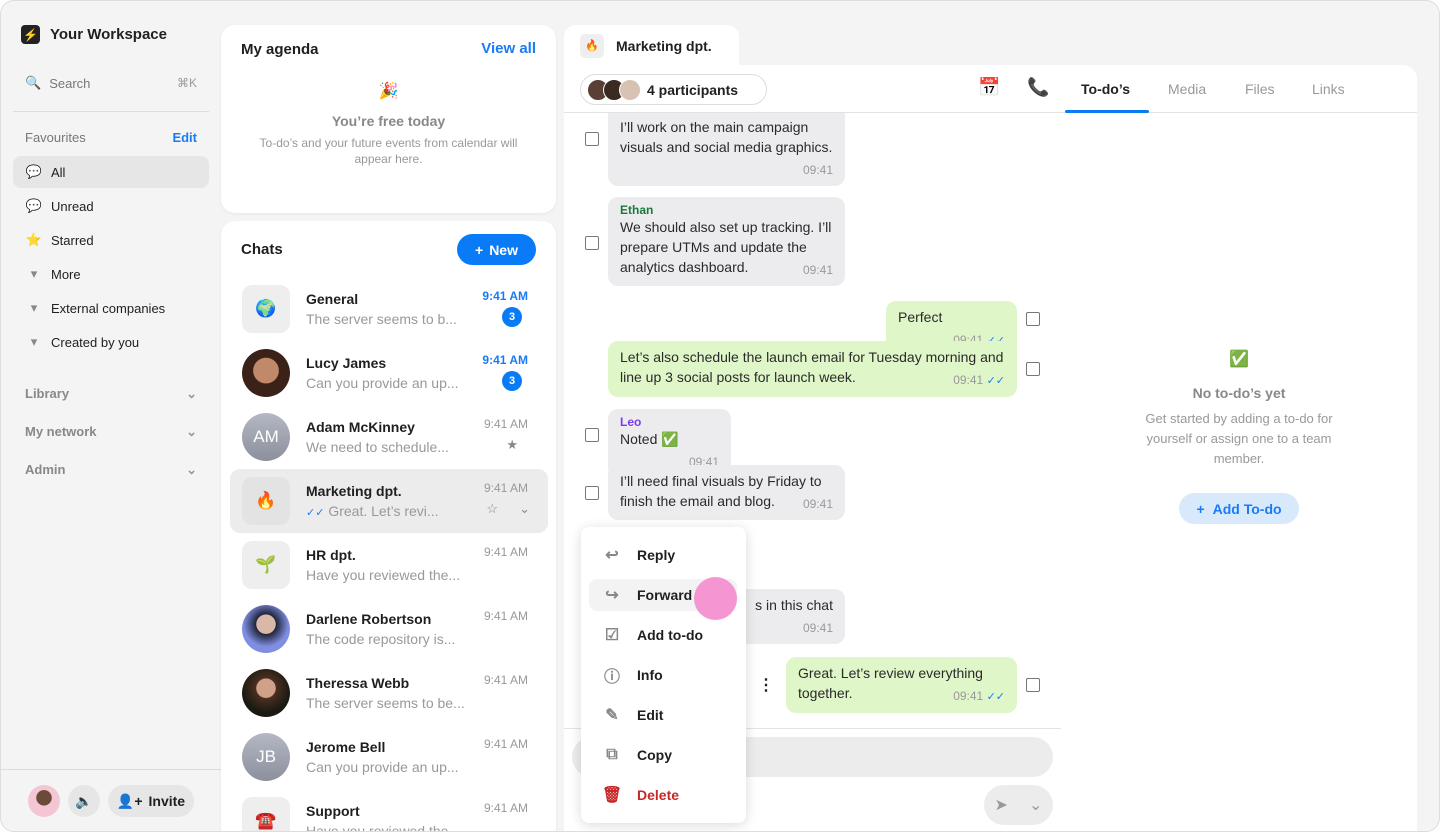  I want to click on globe-icon: 🌍, so click(266, 309).